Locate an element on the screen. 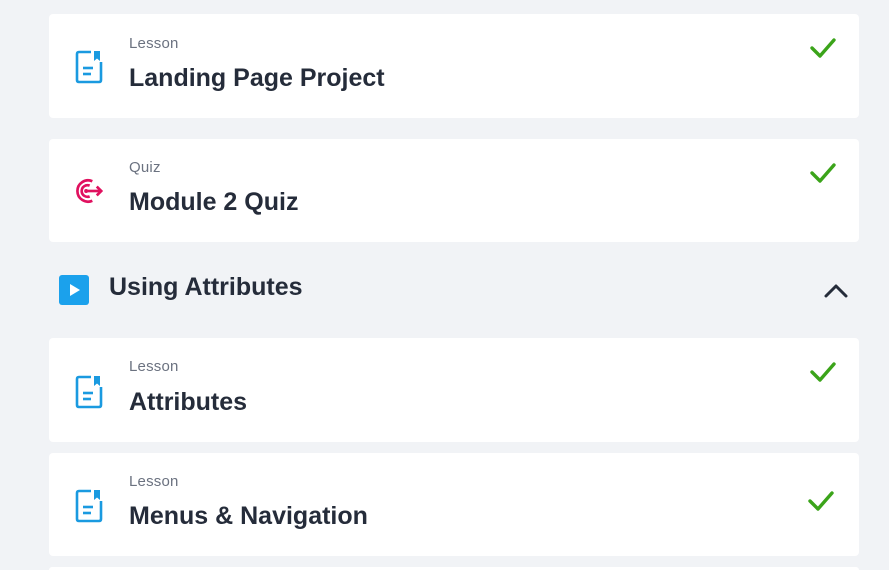 Image resolution: width=889 pixels, height=570 pixels. item-title: Landing Page Project is located at coordinates (257, 78).